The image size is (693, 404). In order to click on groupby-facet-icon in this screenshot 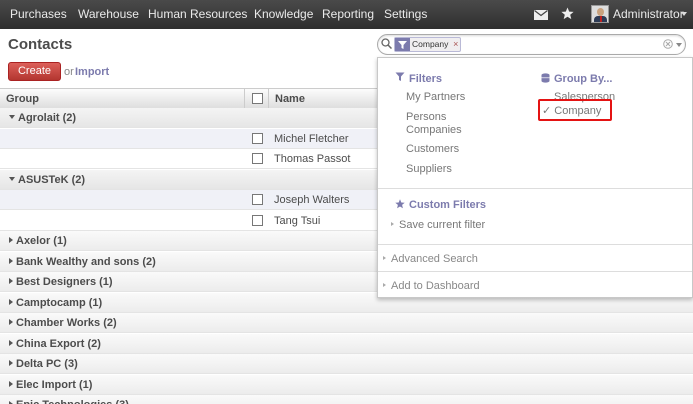, I will do `click(402, 44)`.